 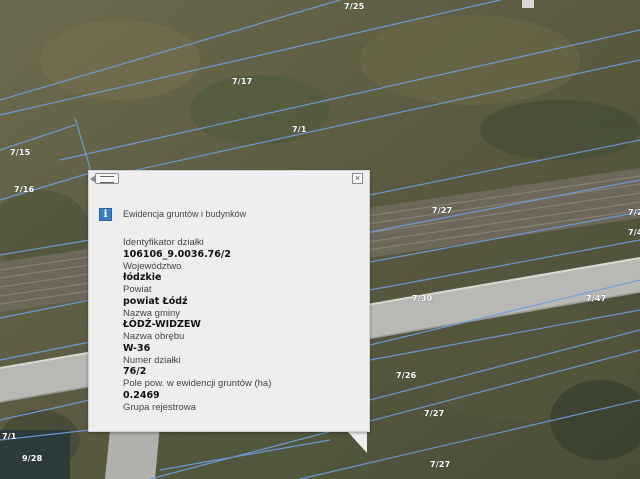 What do you see at coordinates (354, 6) in the screenshot?
I see `parcel-label: 7/25` at bounding box center [354, 6].